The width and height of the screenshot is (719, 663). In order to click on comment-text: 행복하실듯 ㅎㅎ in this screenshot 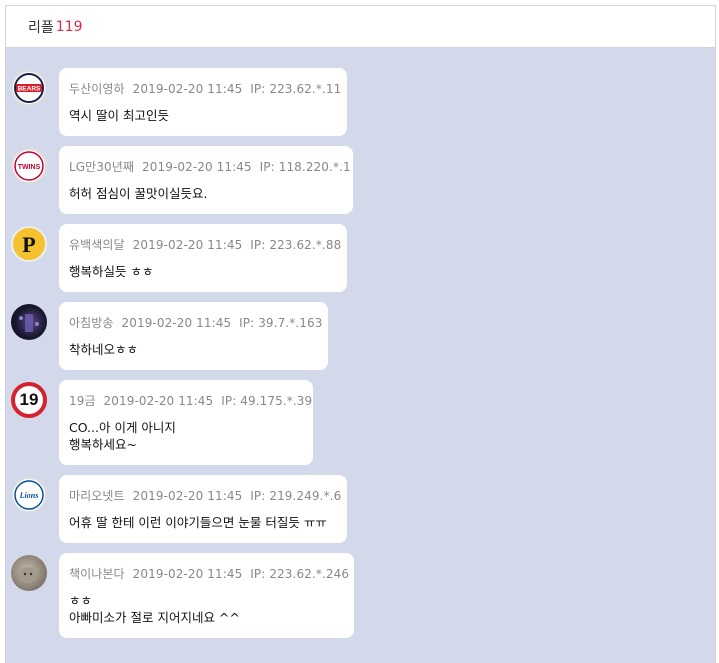, I will do `click(111, 271)`.